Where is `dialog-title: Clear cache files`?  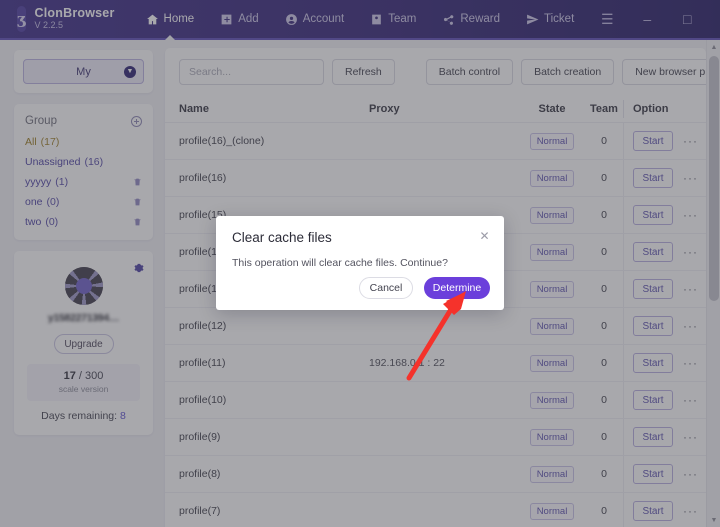
dialog-title: Clear cache files is located at coordinates (282, 237).